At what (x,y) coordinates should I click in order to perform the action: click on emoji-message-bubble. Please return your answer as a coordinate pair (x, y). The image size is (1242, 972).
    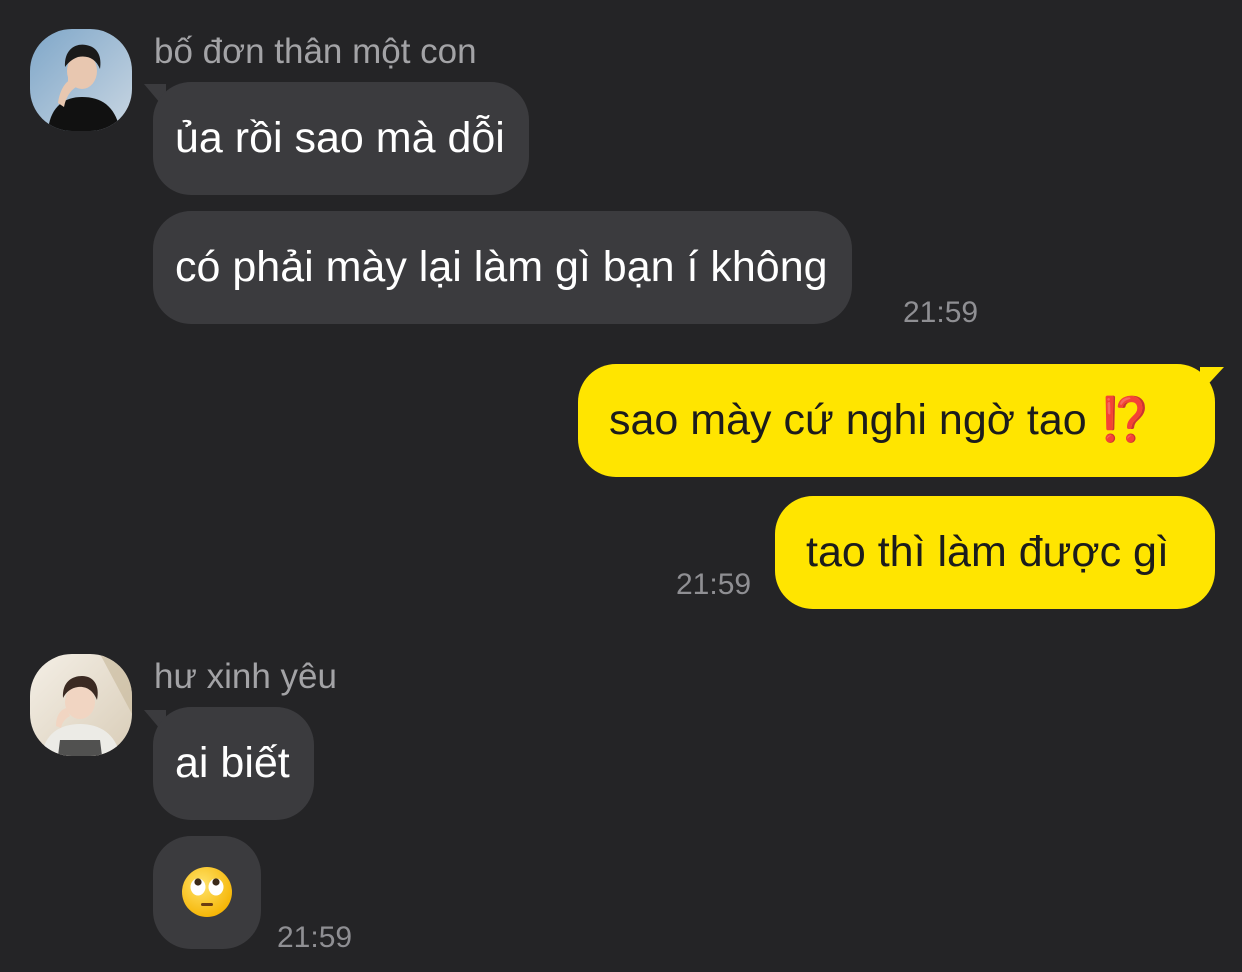
    Looking at the image, I should click on (207, 892).